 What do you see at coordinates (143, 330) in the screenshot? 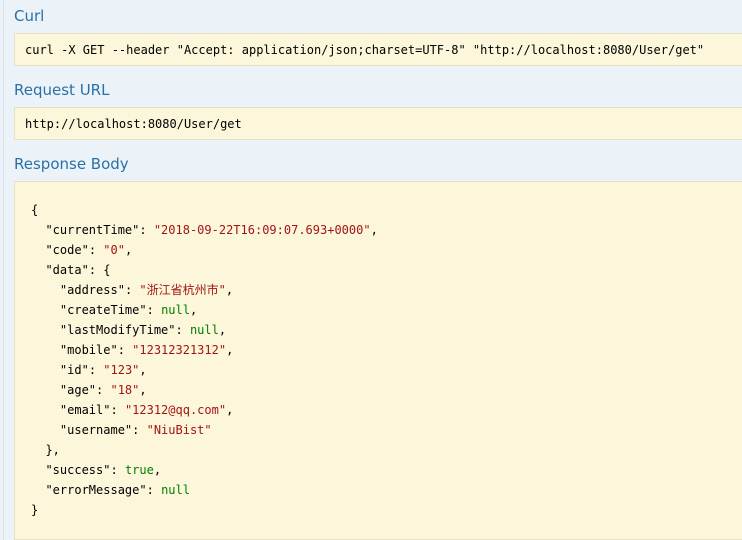
I see `json-line-lastModifyTime: "lastModifyTime": null,` at bounding box center [143, 330].